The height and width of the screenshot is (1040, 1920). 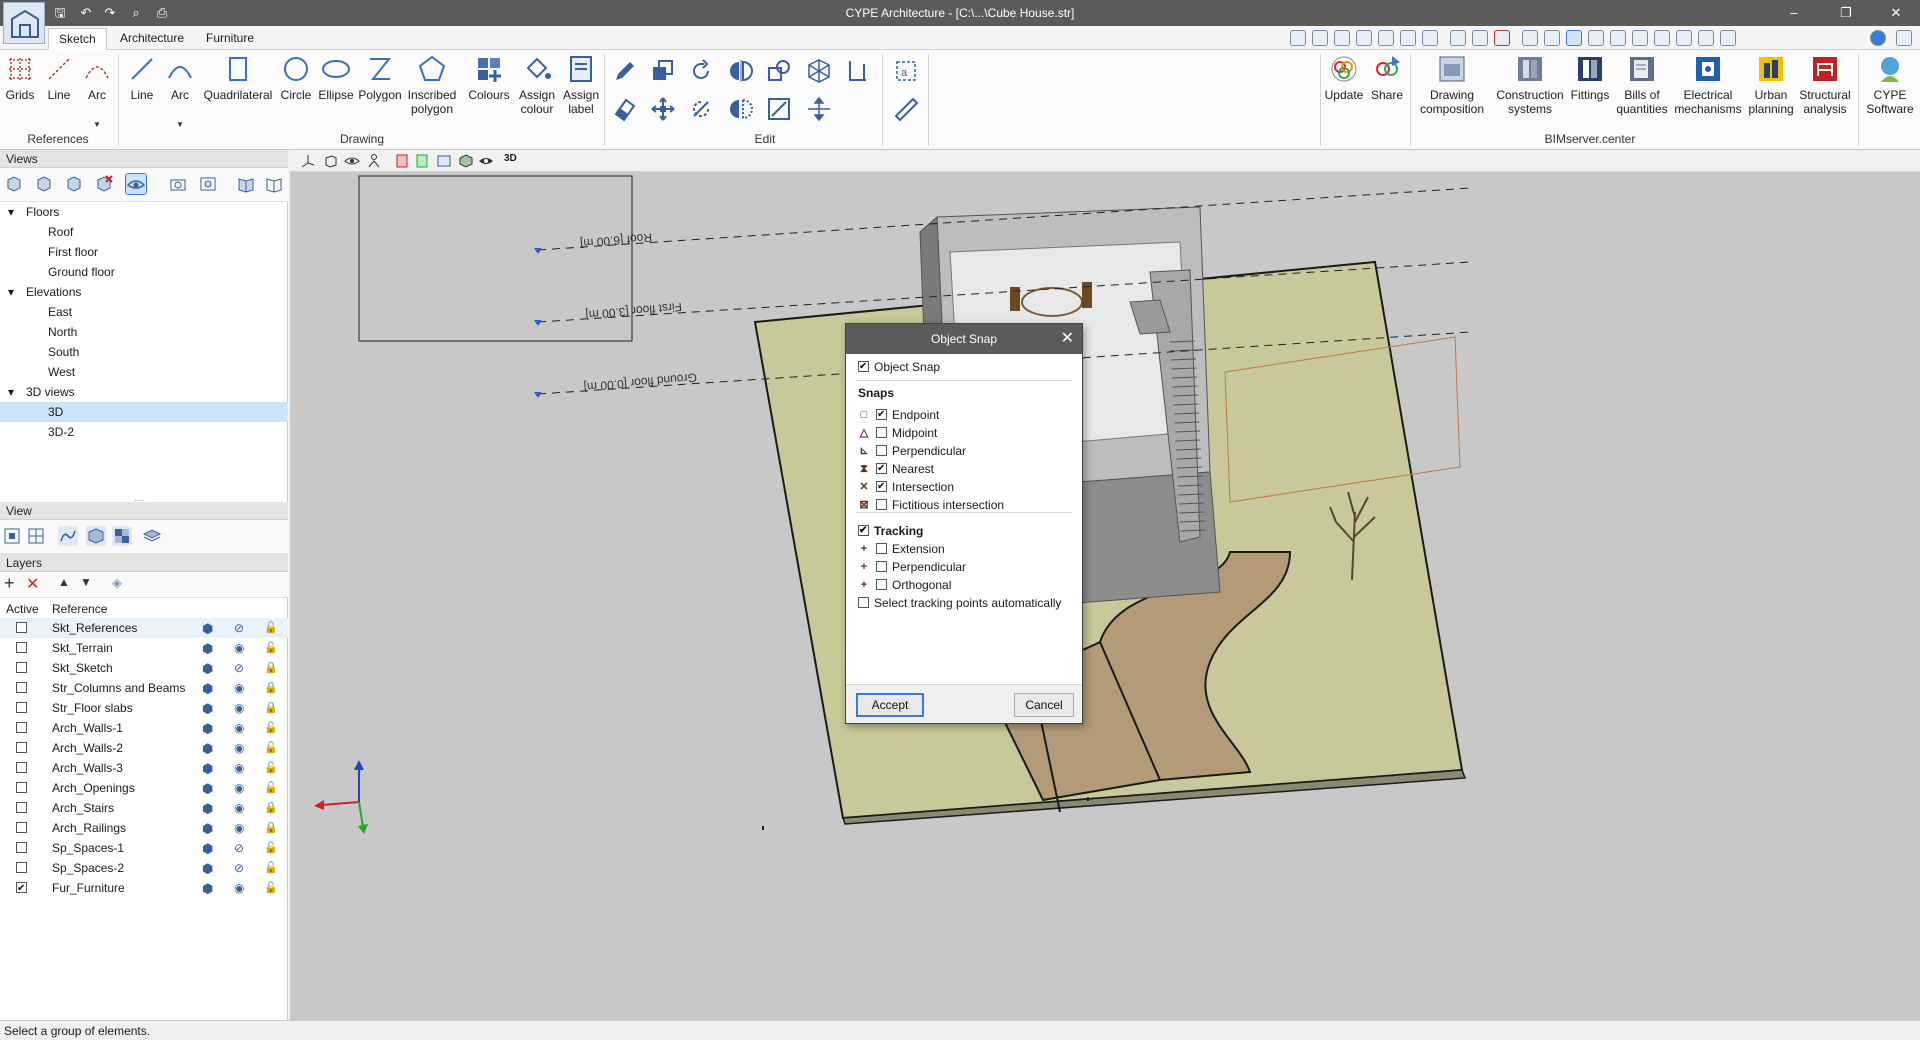 I want to click on mirror-dashed-icon, so click(x=741, y=109).